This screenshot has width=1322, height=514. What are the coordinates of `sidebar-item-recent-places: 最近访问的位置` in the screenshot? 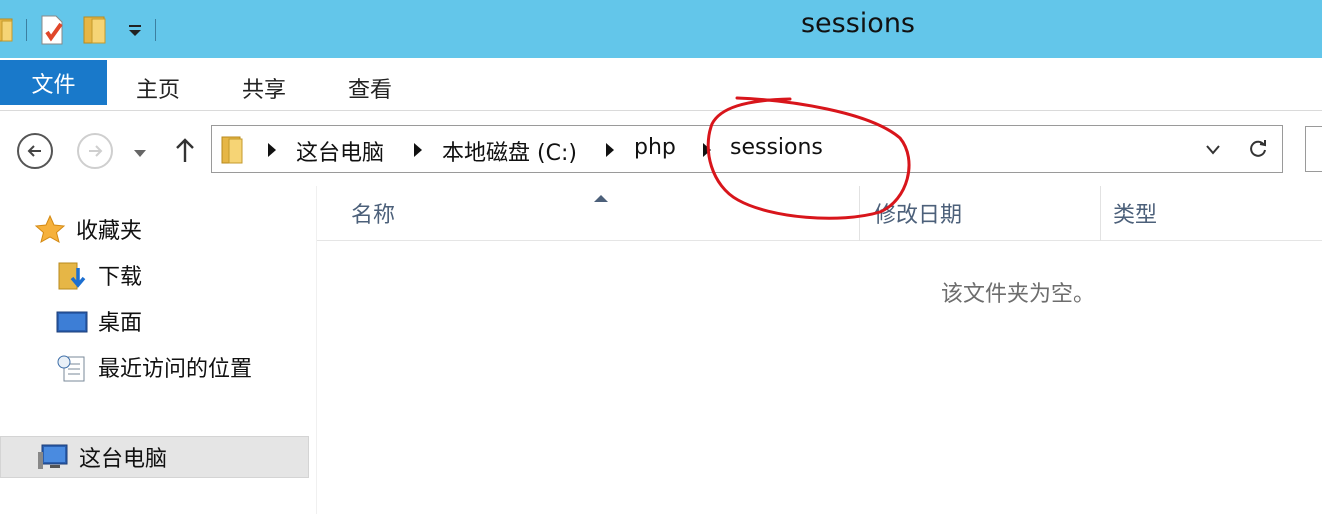 It's located at (154, 367).